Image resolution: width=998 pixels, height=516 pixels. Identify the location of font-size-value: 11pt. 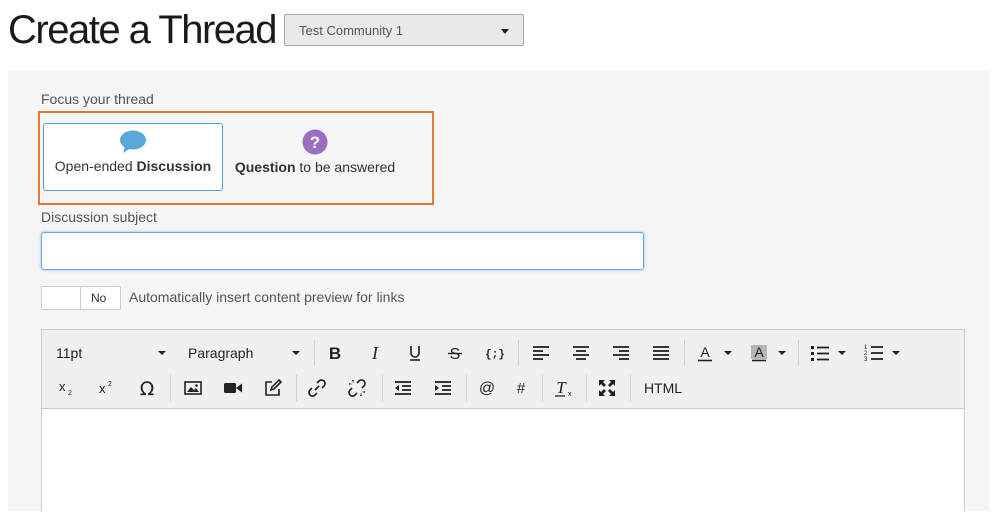
(69, 353).